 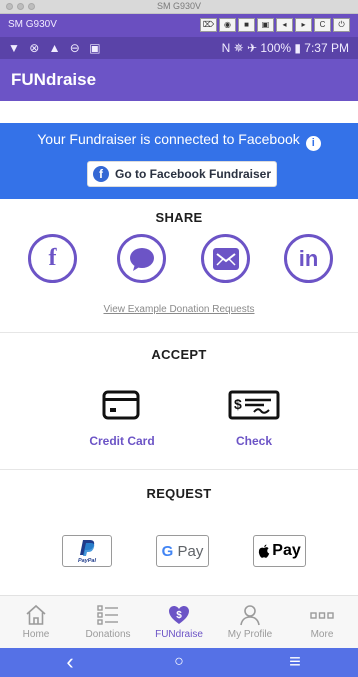 I want to click on request-heading: REQUEST, so click(x=179, y=493).